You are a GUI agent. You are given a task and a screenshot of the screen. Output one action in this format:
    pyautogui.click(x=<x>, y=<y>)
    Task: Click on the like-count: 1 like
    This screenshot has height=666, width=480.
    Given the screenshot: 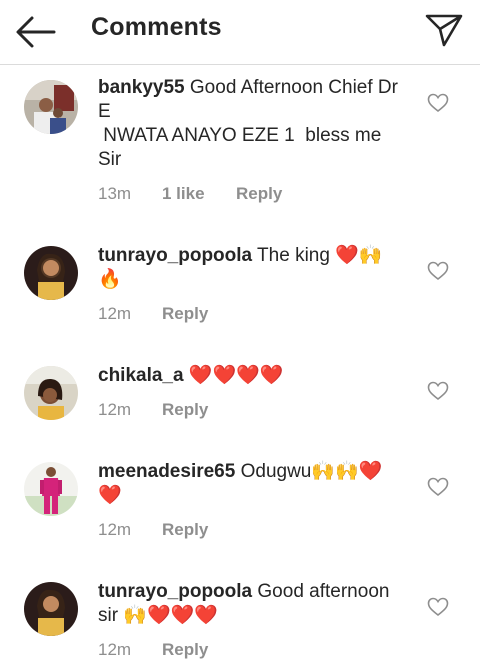 What is the action you would take?
    pyautogui.click(x=199, y=194)
    